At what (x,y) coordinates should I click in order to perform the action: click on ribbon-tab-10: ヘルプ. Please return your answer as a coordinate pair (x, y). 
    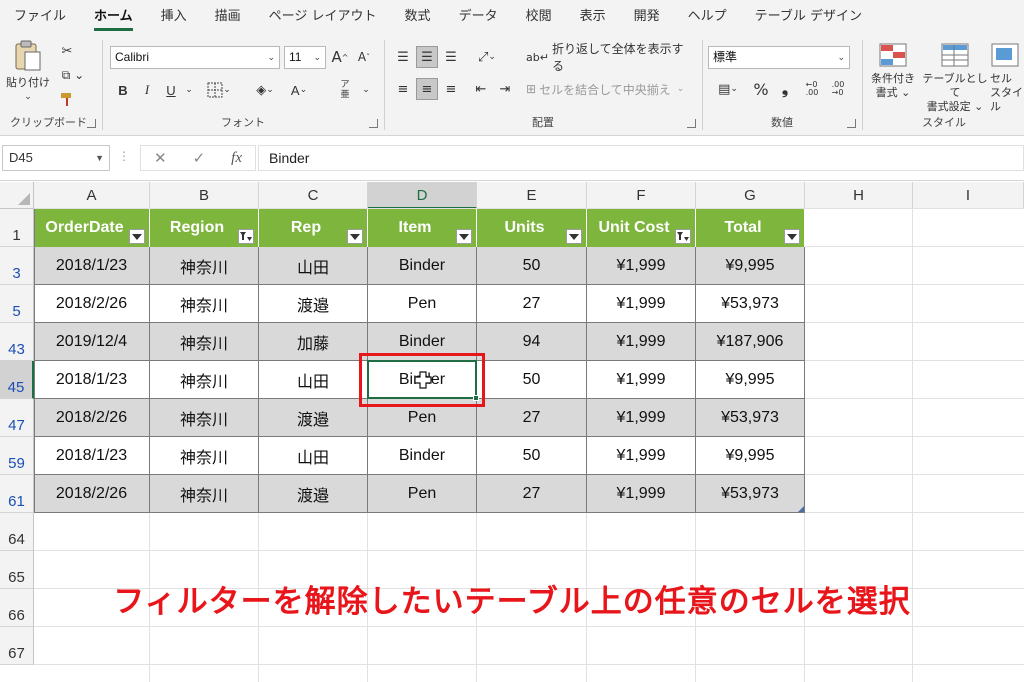
    Looking at the image, I should click on (707, 17).